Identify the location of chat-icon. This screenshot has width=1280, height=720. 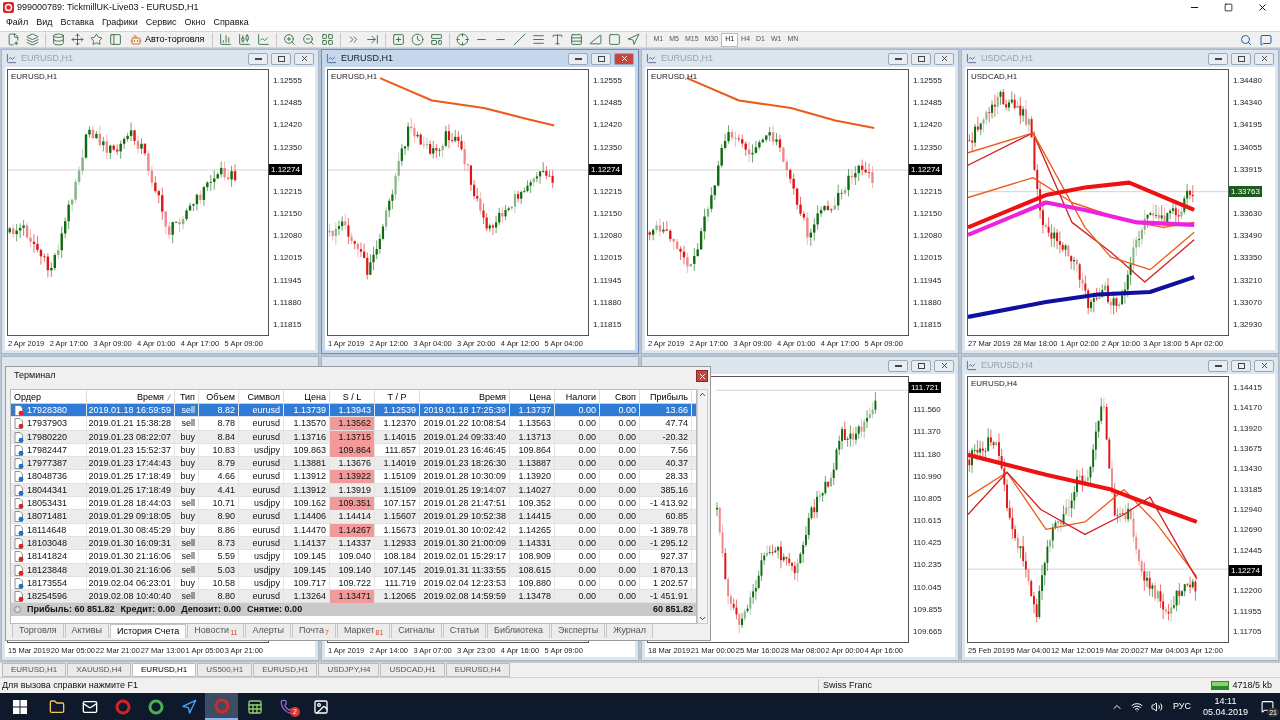
(1266, 39).